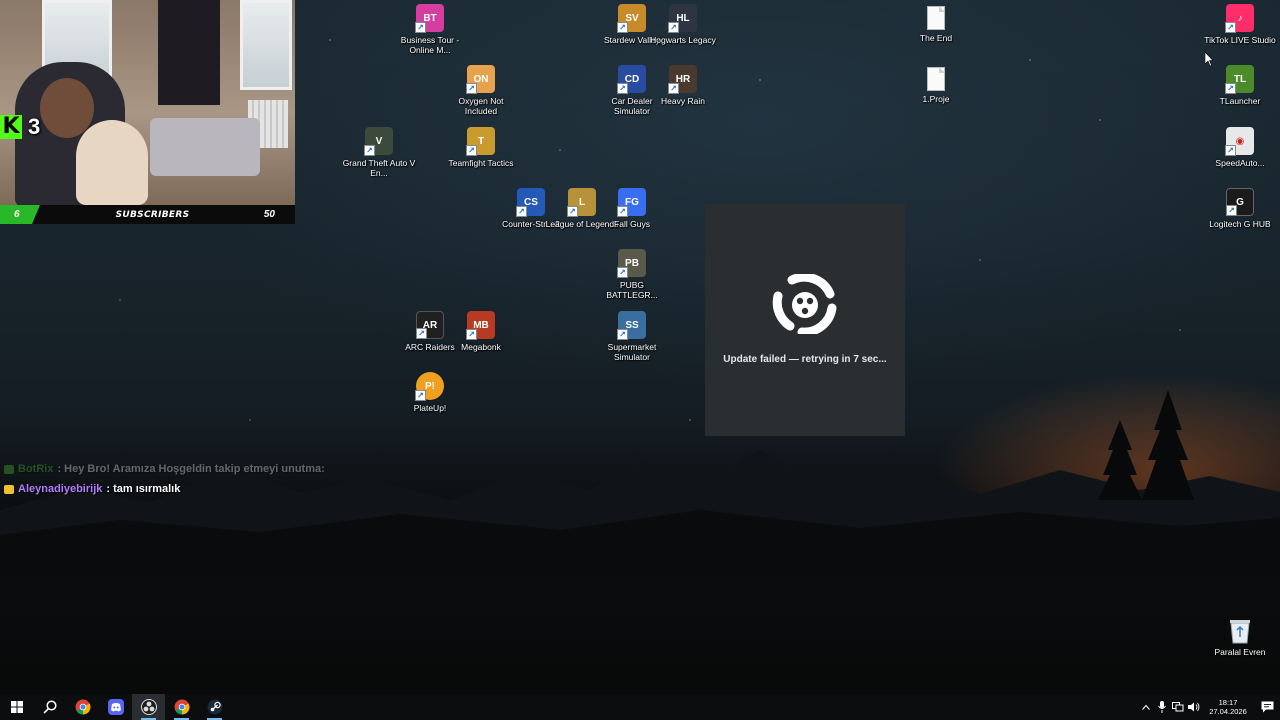 The image size is (1280, 720). Describe the element at coordinates (429, 18) in the screenshot. I see `business-tour-icon: BT` at that location.